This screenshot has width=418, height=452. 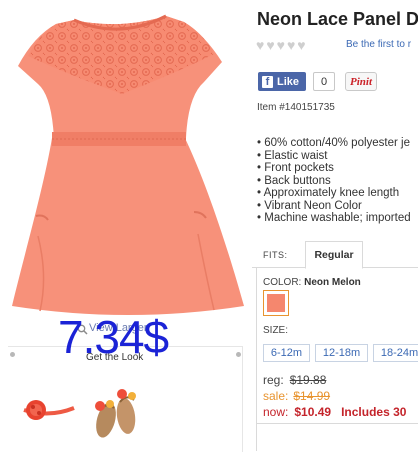 I want to click on sale-label: sale:, so click(x=276, y=396).